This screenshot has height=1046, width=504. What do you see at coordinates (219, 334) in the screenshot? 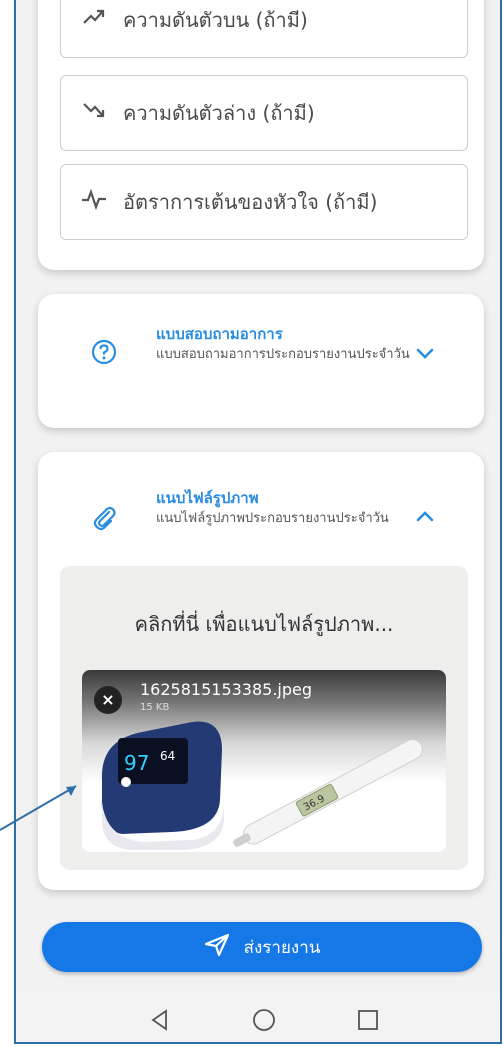
I see `questionnaire-title: แบบสอบถามอาการ` at bounding box center [219, 334].